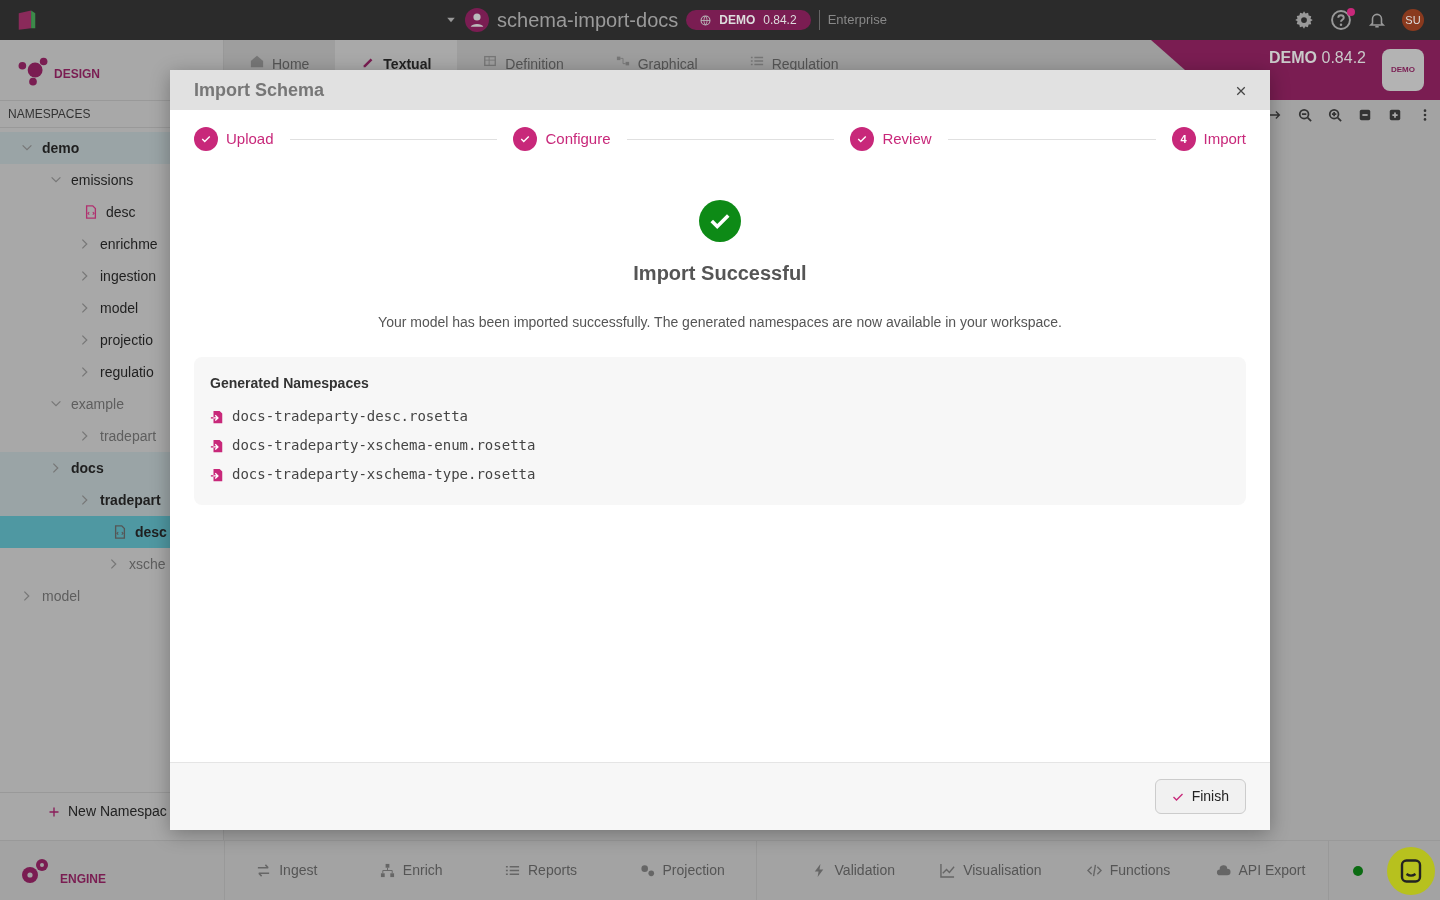 This screenshot has width=1440, height=900. What do you see at coordinates (384, 445) in the screenshot?
I see `namespace-file: docs-tradeparty-xschema-enum.rosetta` at bounding box center [384, 445].